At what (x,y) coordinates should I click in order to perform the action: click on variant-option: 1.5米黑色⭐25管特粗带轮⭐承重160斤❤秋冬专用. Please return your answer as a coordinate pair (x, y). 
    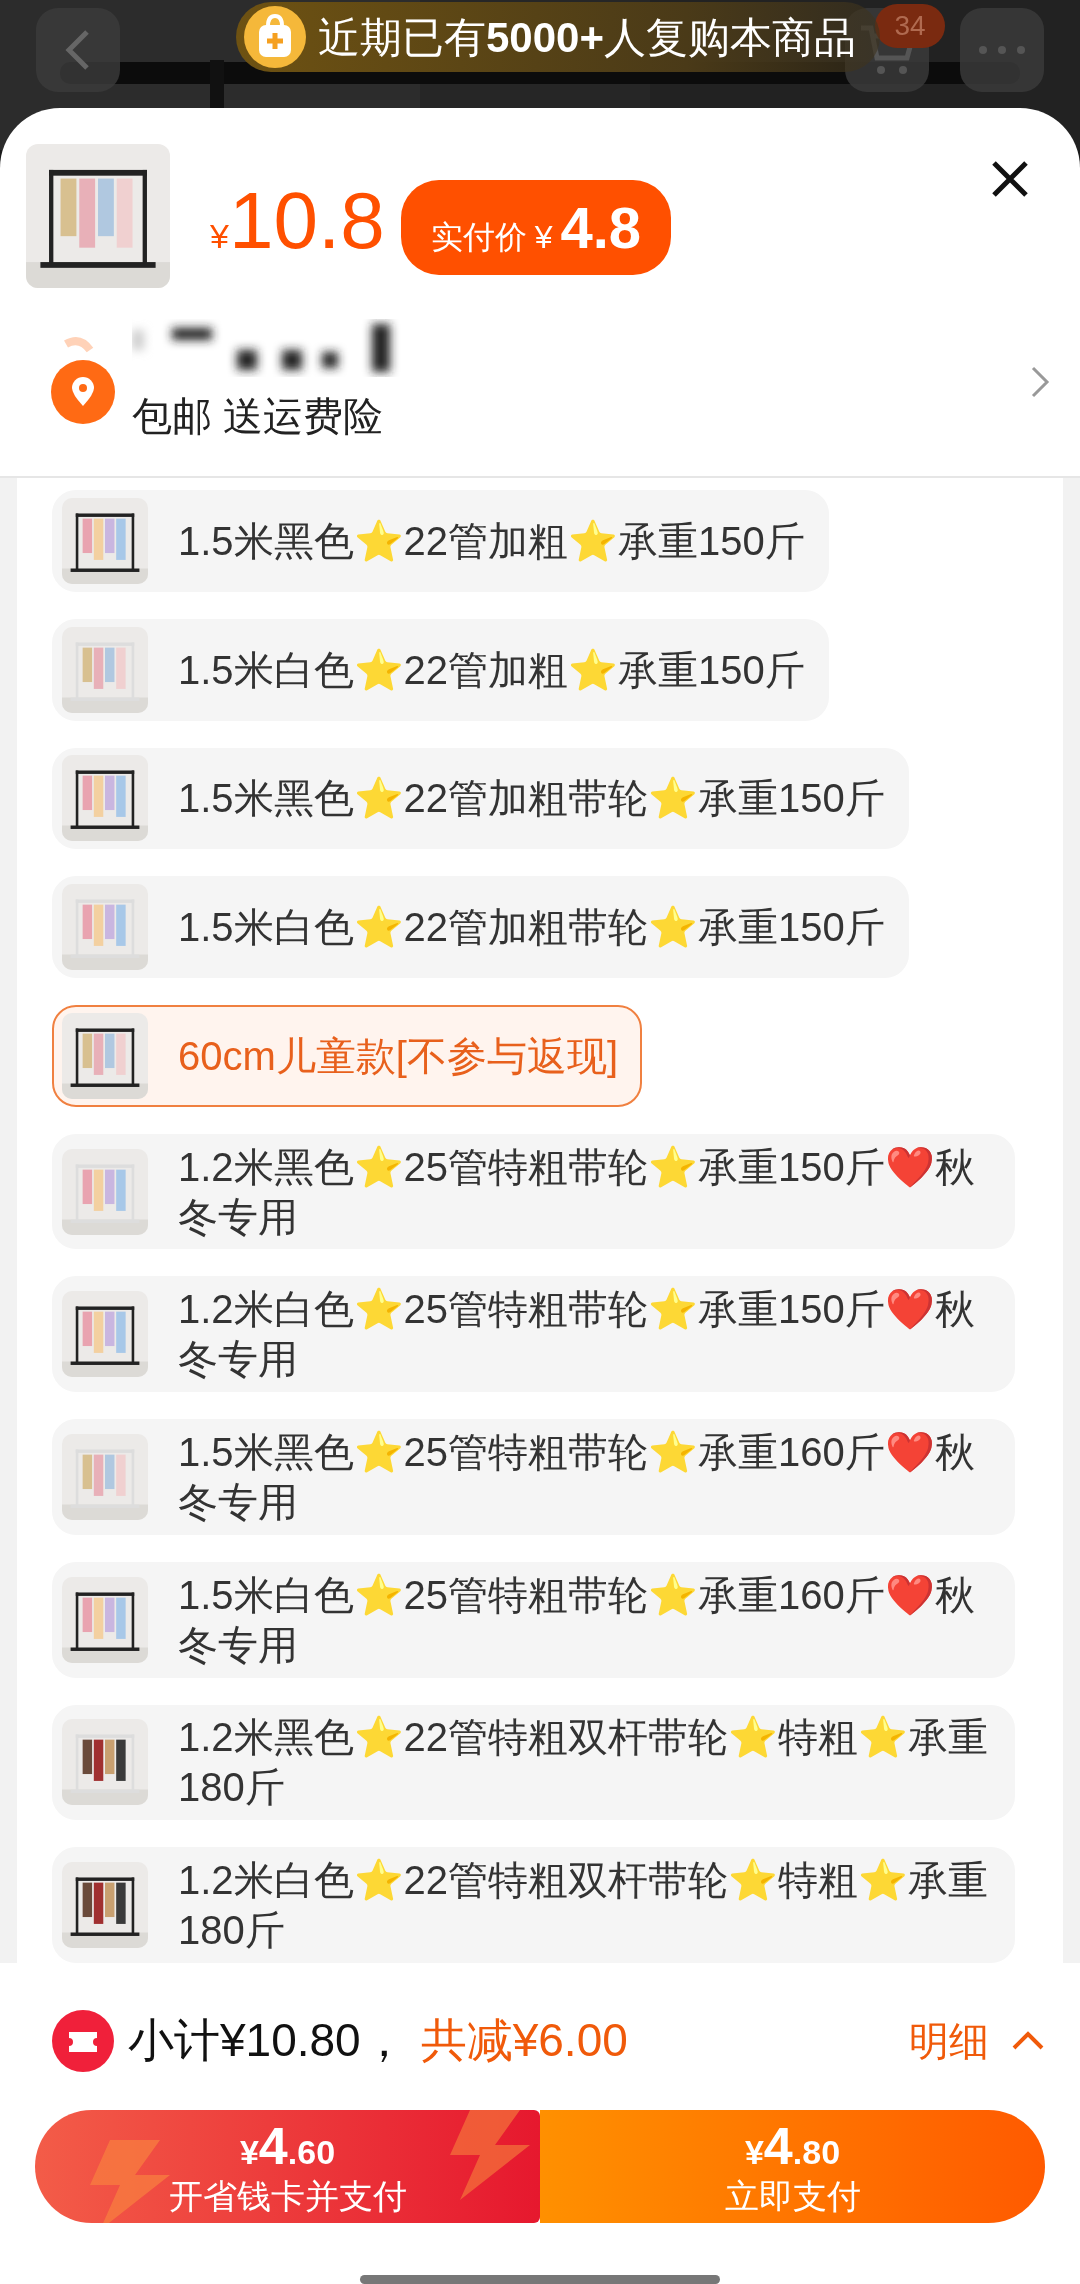
    Looking at the image, I should click on (533, 1477).